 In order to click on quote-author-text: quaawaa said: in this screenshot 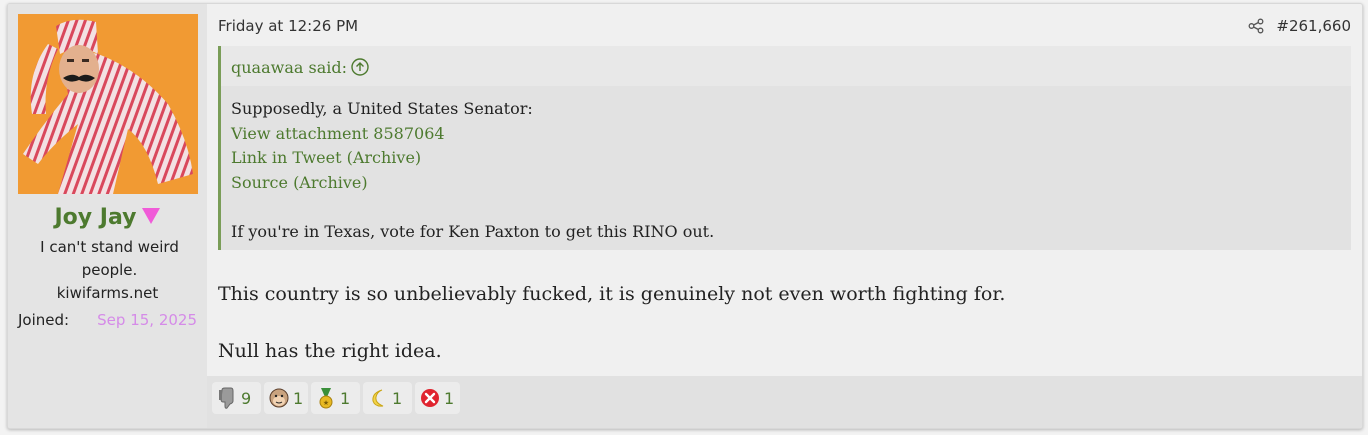, I will do `click(289, 67)`.